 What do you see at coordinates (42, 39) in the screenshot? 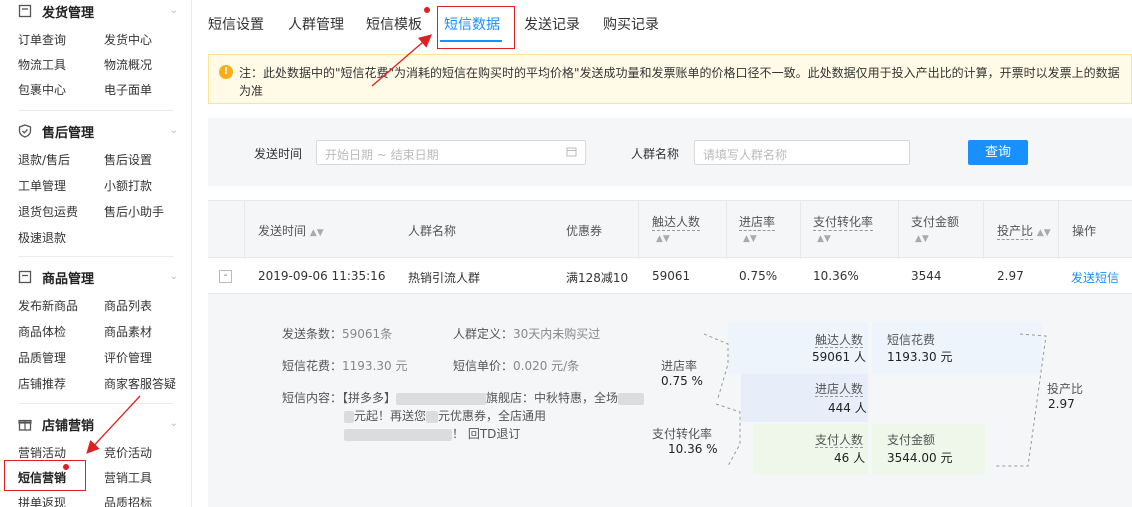
I see `sidebar-item-order-query: 订单查询` at bounding box center [42, 39].